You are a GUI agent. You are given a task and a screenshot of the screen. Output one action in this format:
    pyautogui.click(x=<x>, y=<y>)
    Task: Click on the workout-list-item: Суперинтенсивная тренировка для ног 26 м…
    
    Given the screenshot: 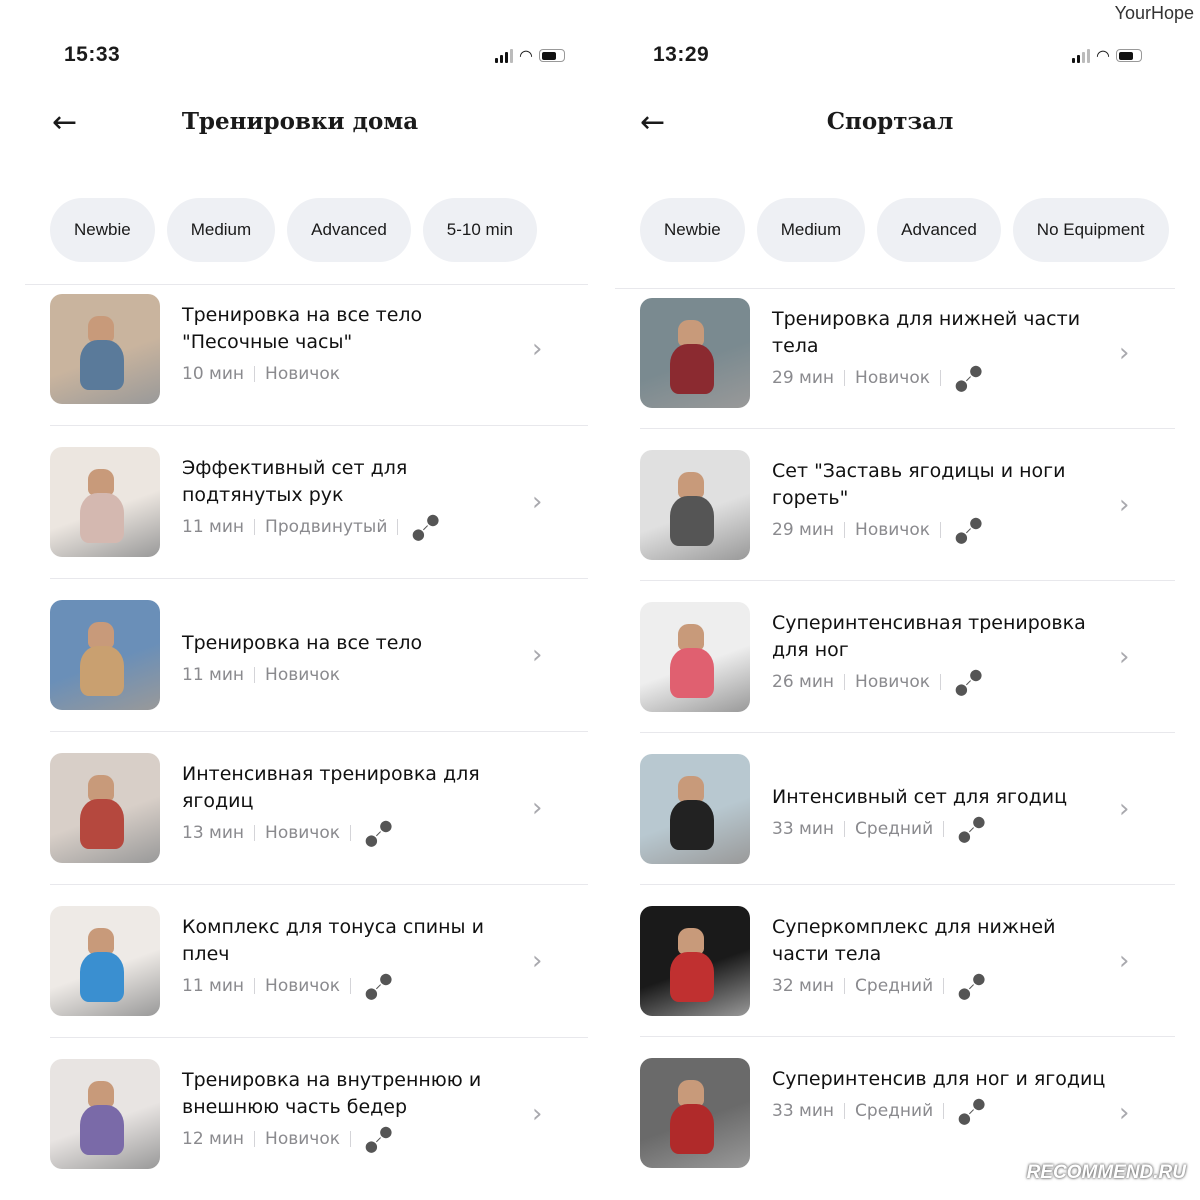 What is the action you would take?
    pyautogui.click(x=907, y=657)
    